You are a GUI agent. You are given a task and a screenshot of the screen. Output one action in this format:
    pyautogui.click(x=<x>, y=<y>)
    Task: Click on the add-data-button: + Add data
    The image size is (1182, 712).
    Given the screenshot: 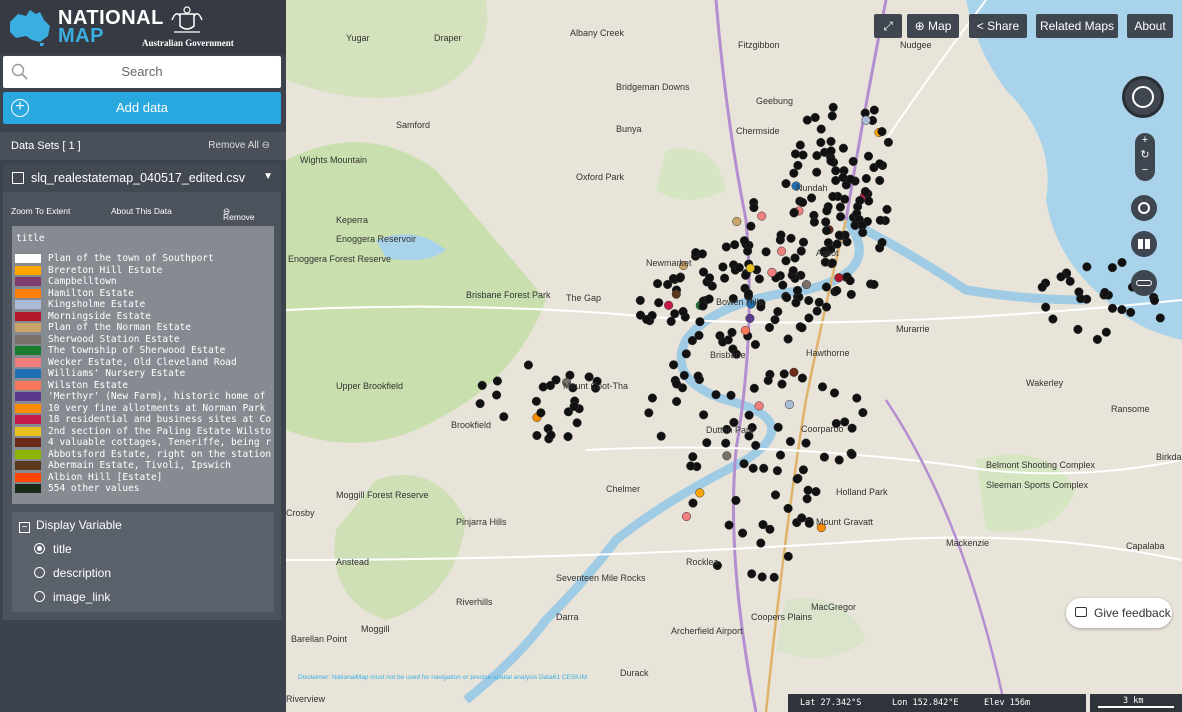 What is the action you would take?
    pyautogui.click(x=142, y=108)
    